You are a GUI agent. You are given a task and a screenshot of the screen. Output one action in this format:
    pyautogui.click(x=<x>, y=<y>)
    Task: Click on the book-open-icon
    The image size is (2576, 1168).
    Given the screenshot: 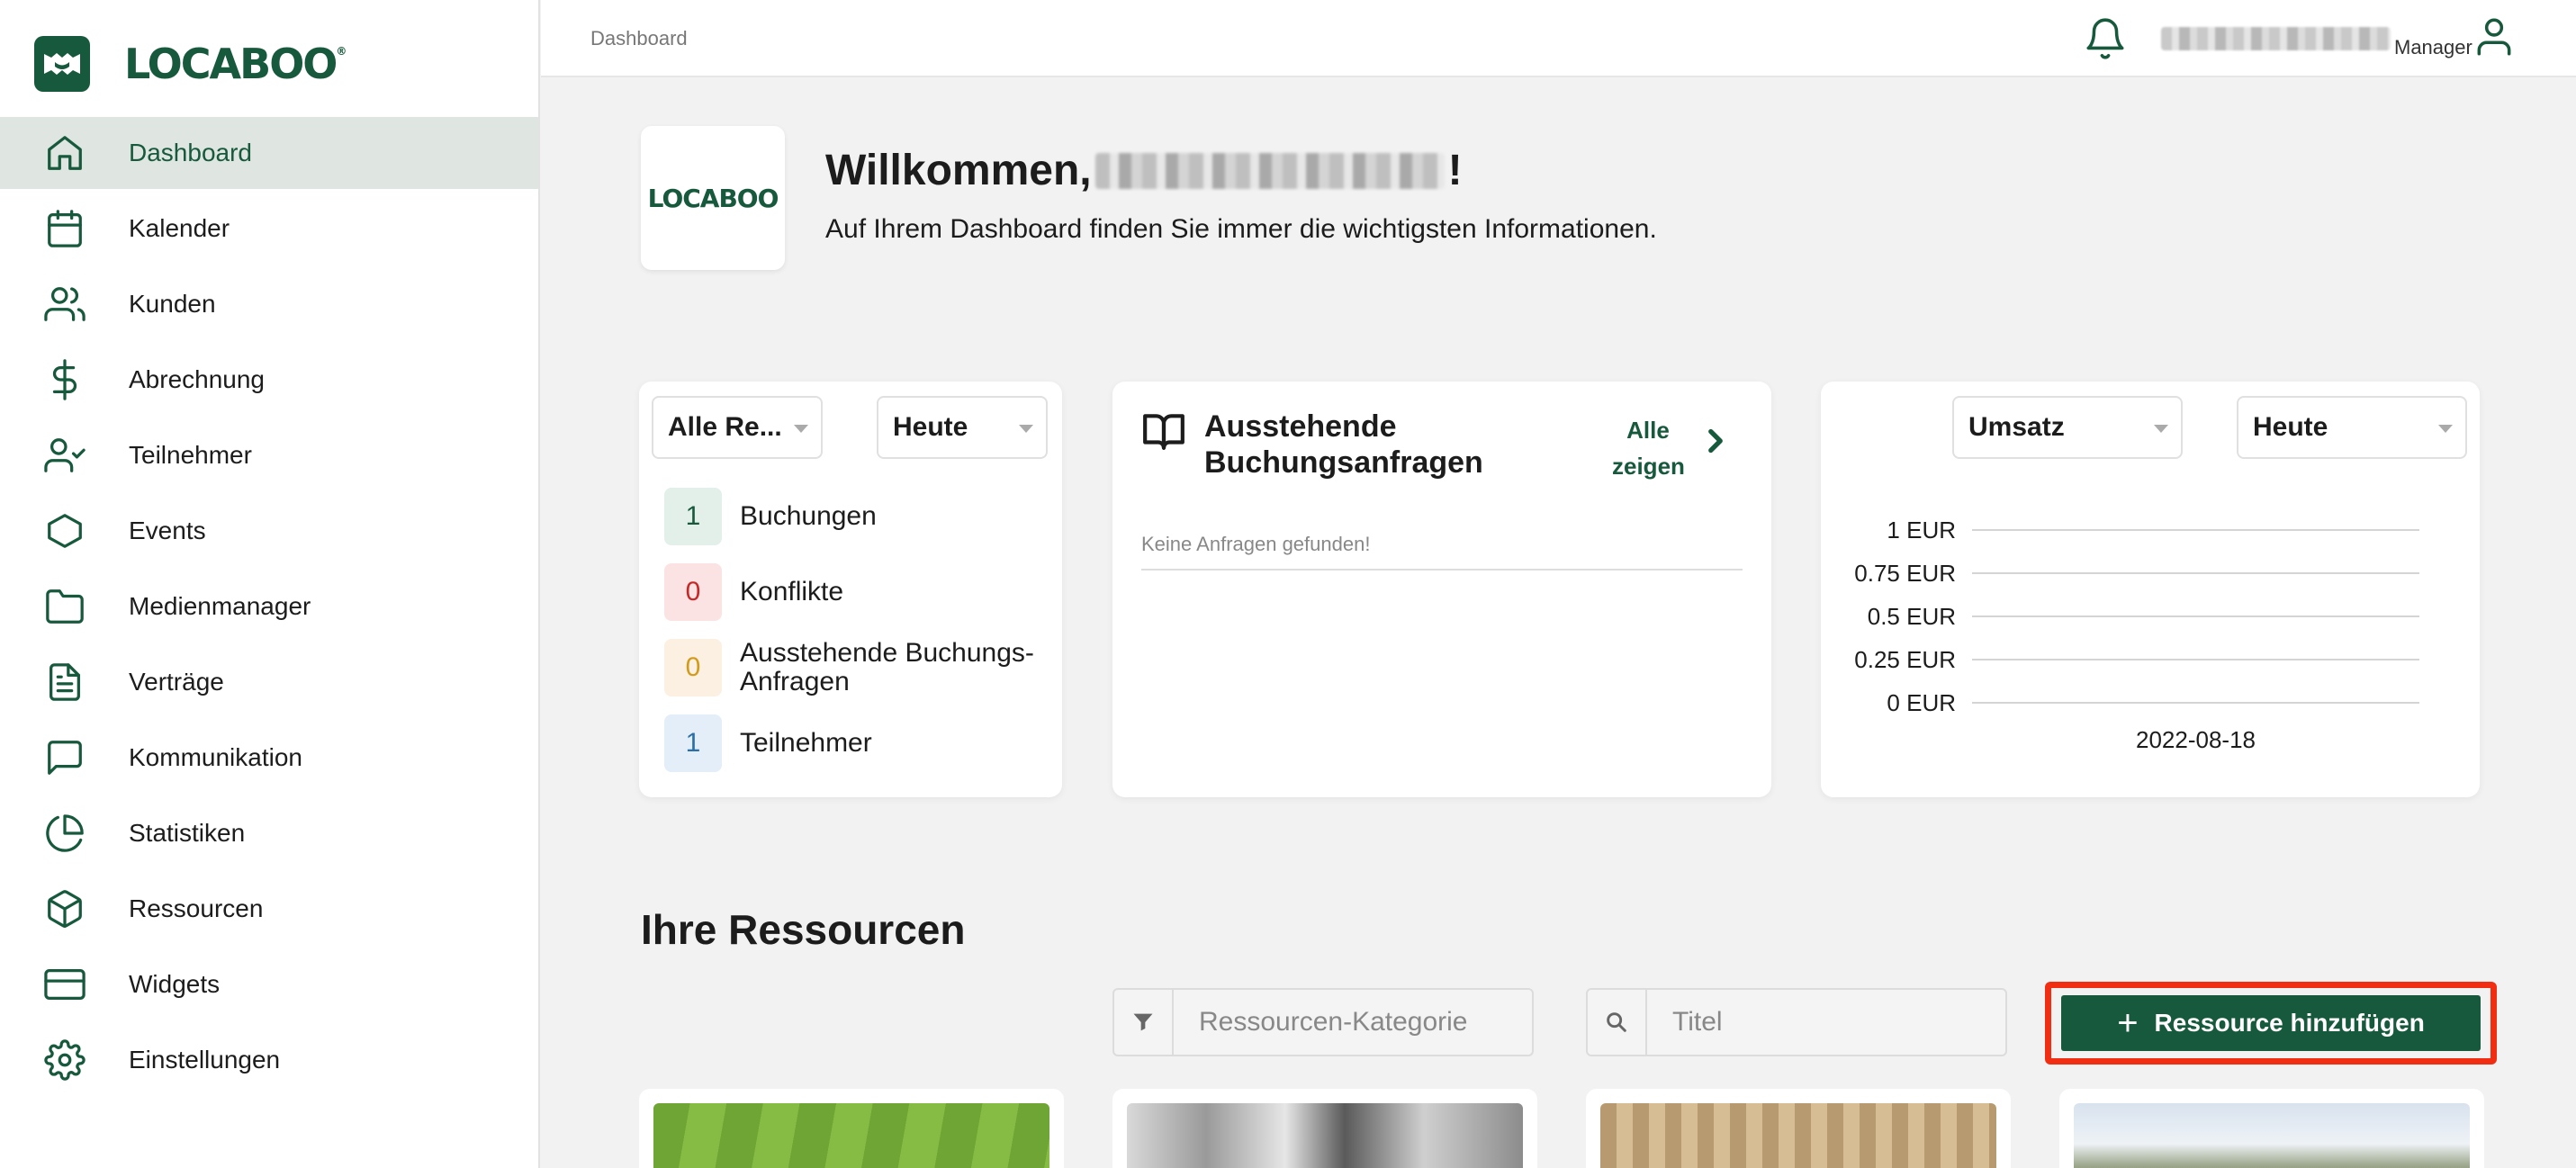 What is the action you would take?
    pyautogui.click(x=1163, y=445)
    